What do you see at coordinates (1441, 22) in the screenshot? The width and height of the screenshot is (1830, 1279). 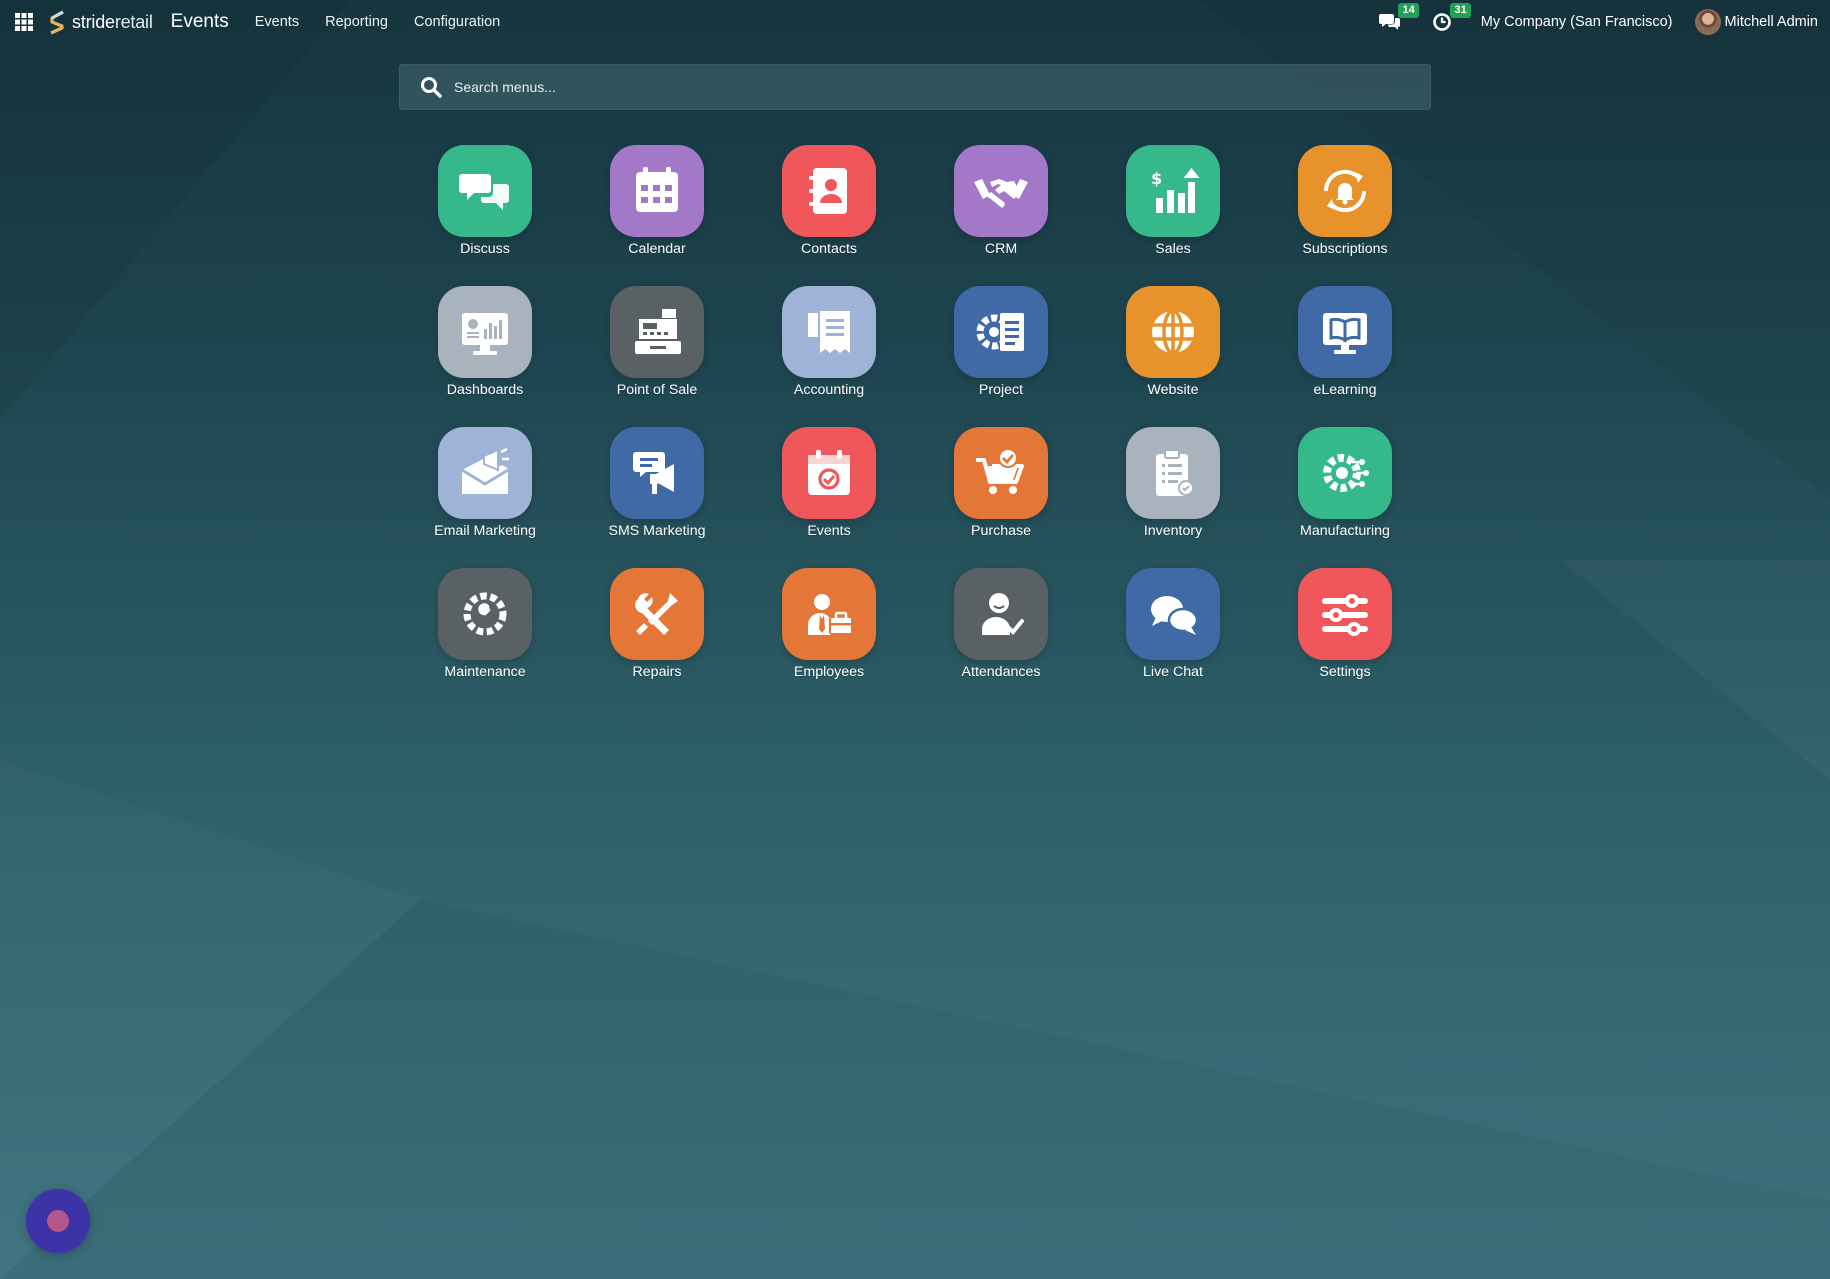 I see `clock-icon` at bounding box center [1441, 22].